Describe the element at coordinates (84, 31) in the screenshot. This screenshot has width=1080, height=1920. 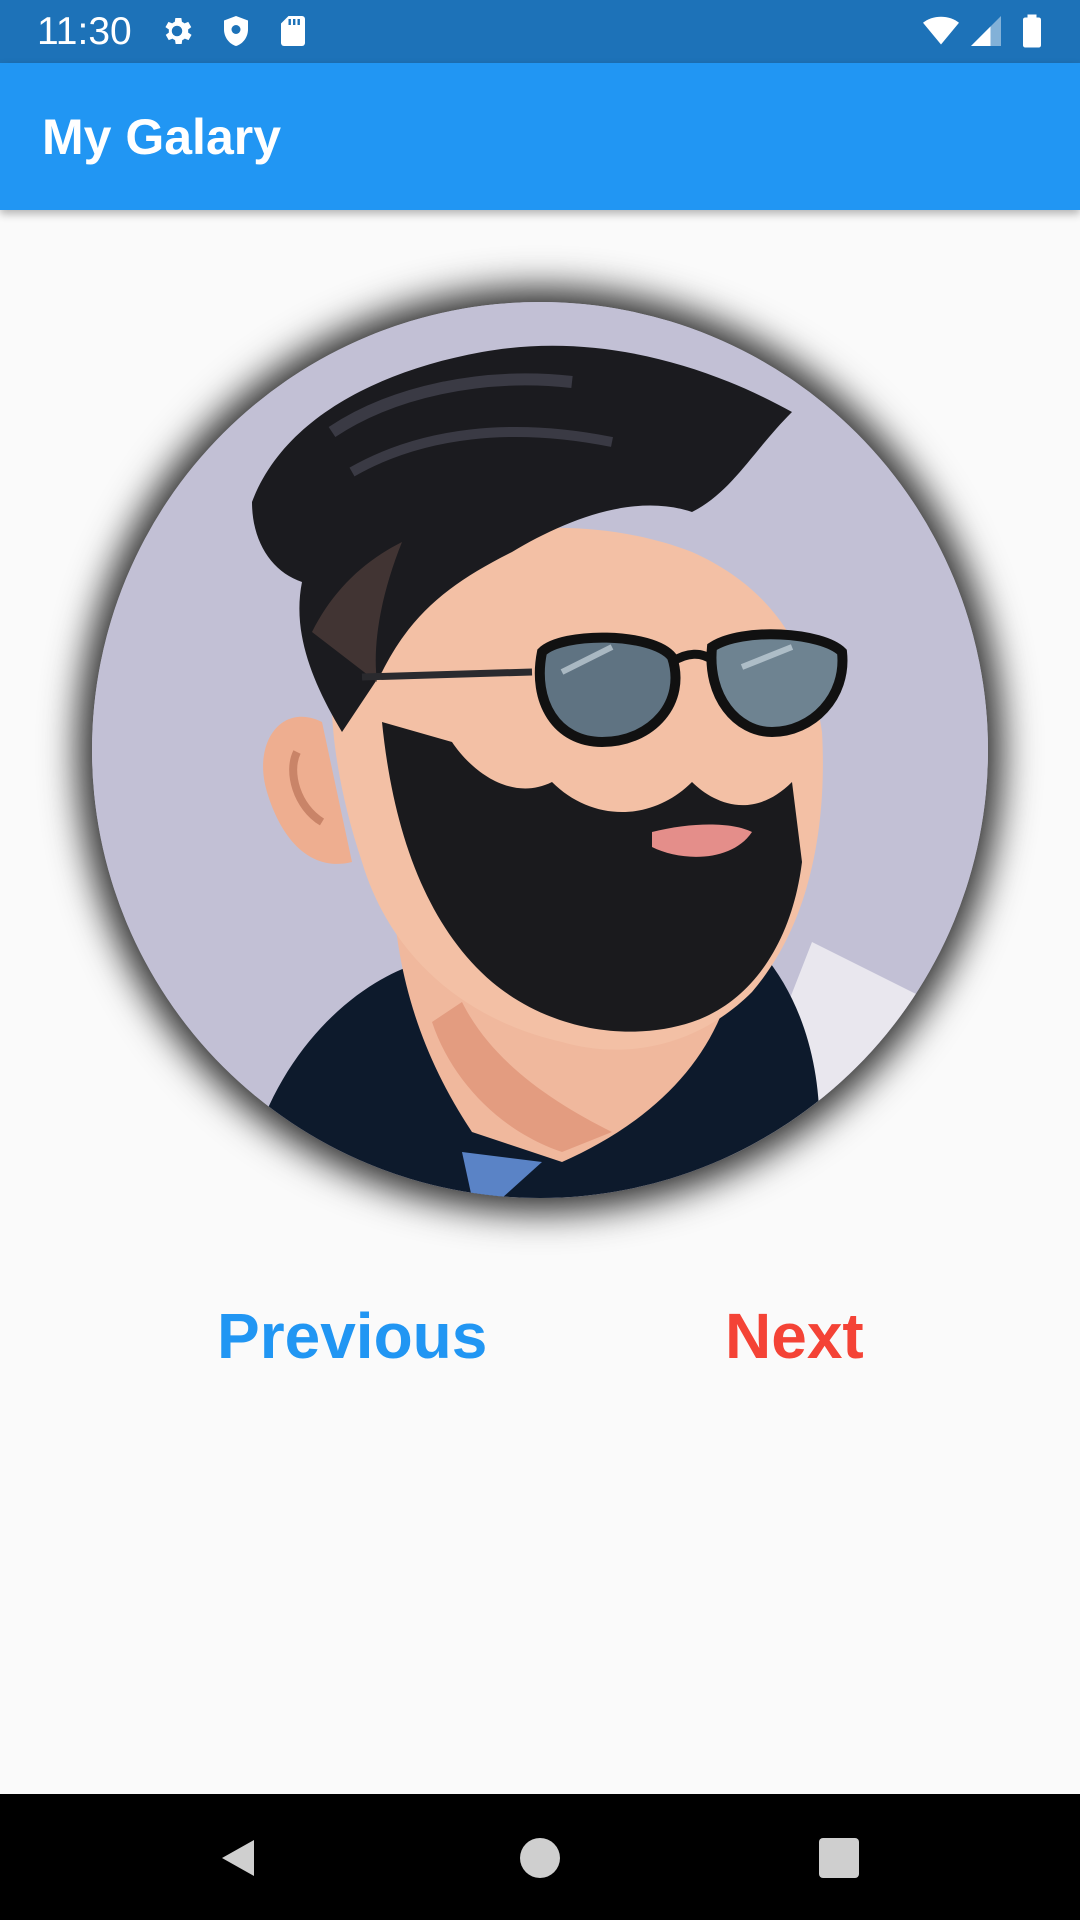
I see `status-time: 11:30` at that location.